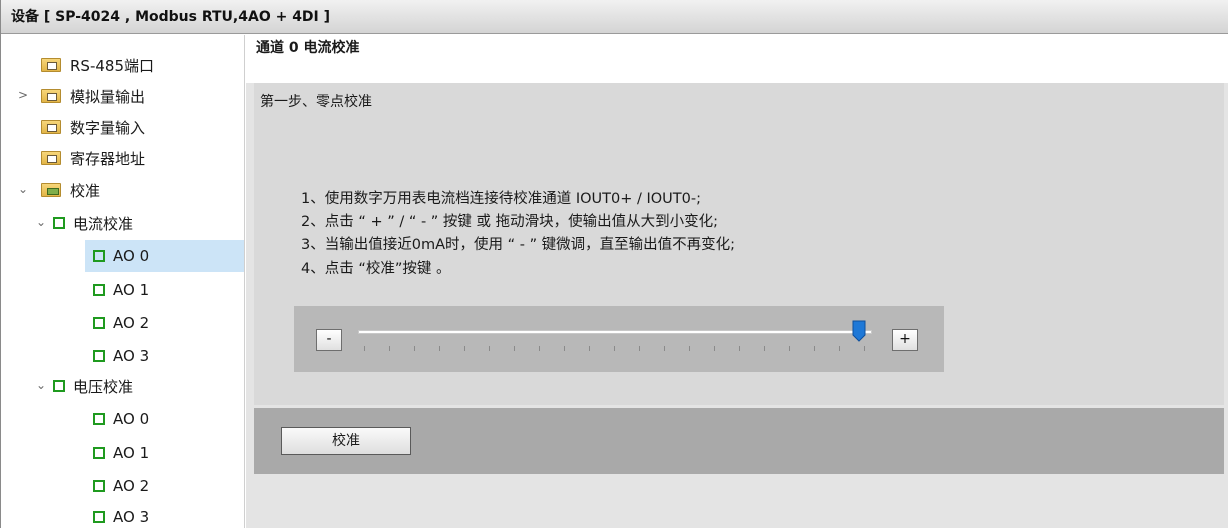 The height and width of the screenshot is (528, 1228). I want to click on register-icon, so click(51, 158).